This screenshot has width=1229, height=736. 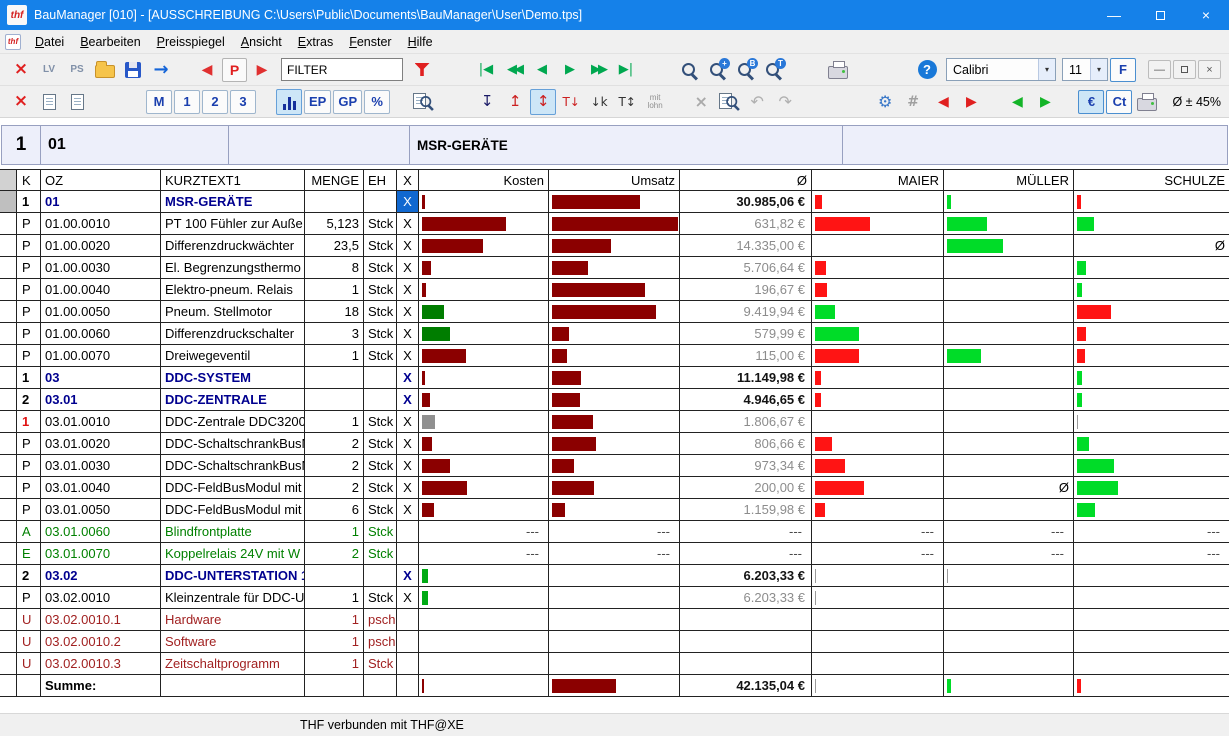 I want to click on menu-item-hilfe: Hilfe, so click(x=420, y=42).